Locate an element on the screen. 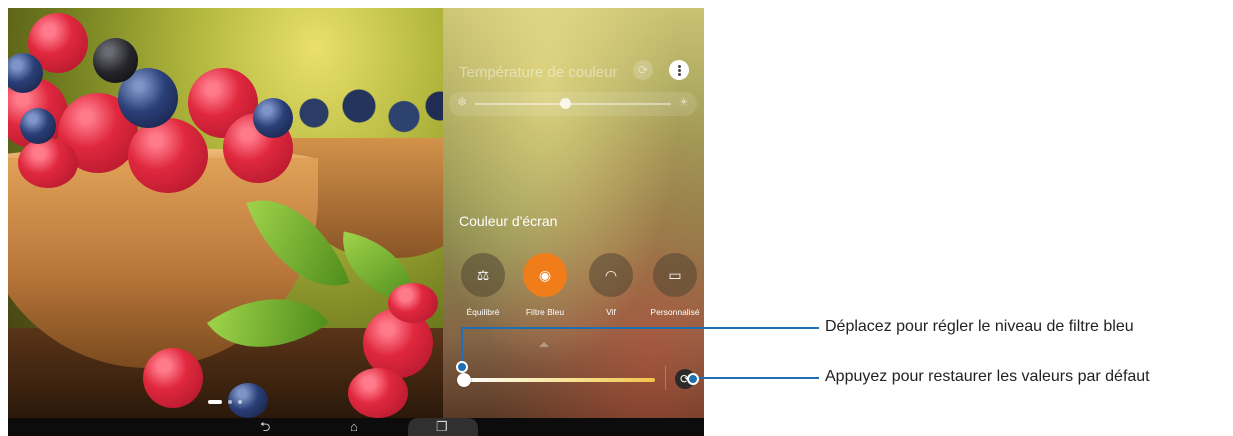 This screenshot has height=436, width=1233. sun-icon: ☀ is located at coordinates (683, 102).